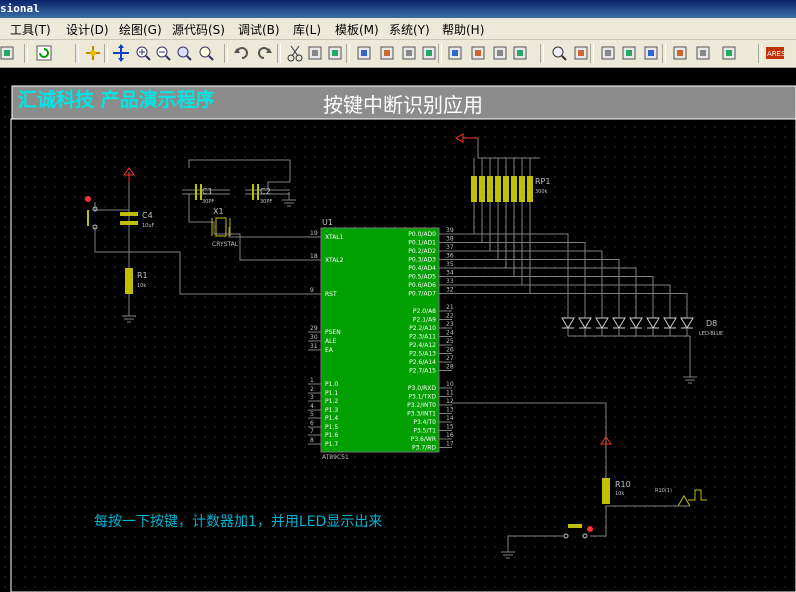 This screenshot has height=592, width=796. What do you see at coordinates (422, 251) in the screenshot?
I see `u1-pin-name: P0.2/AD2` at bounding box center [422, 251].